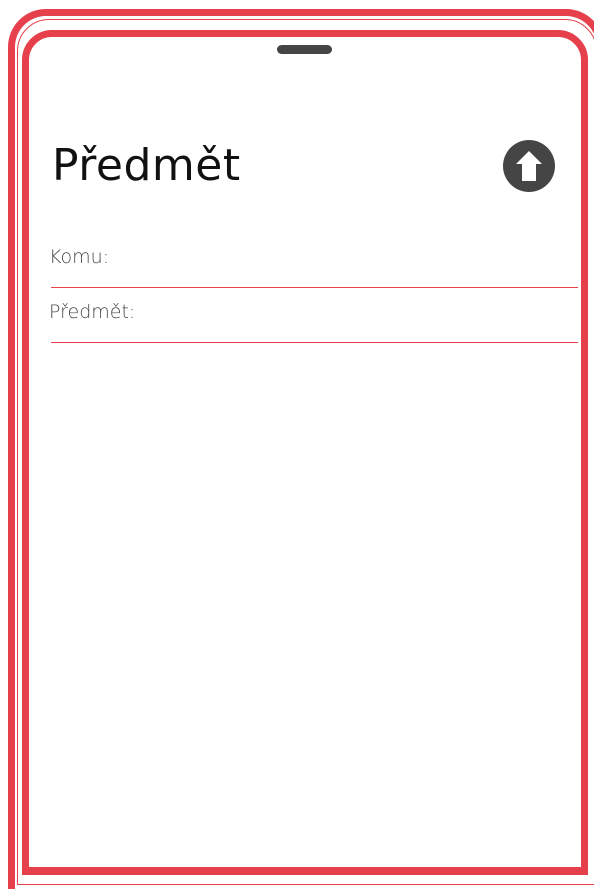 The image size is (594, 889). Describe the element at coordinates (361, 258) in the screenshot. I see `to-input` at that location.